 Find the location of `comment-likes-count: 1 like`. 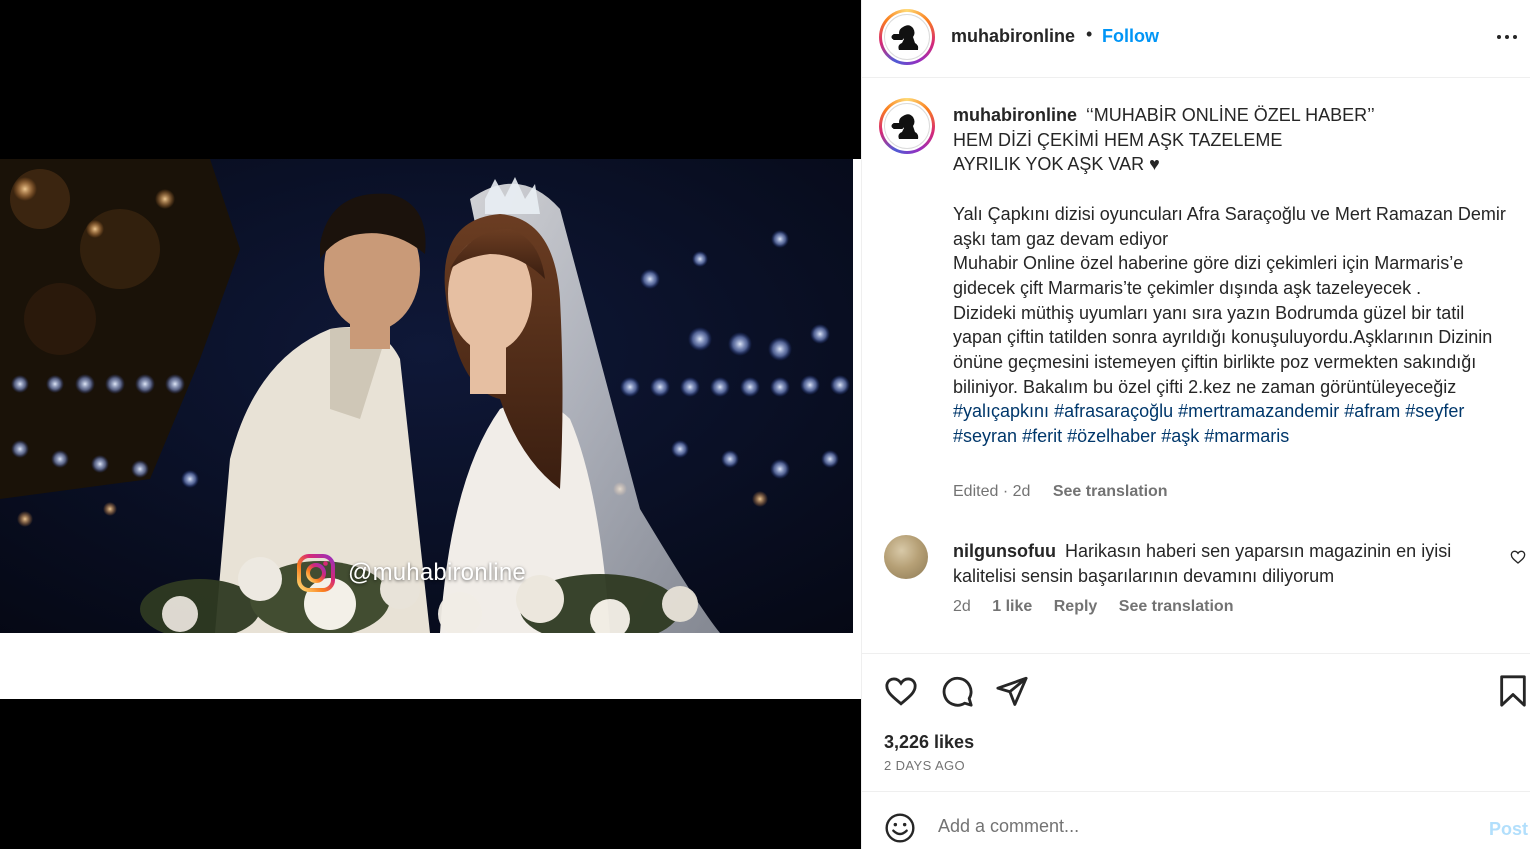

comment-likes-count: 1 like is located at coordinates (1012, 606).